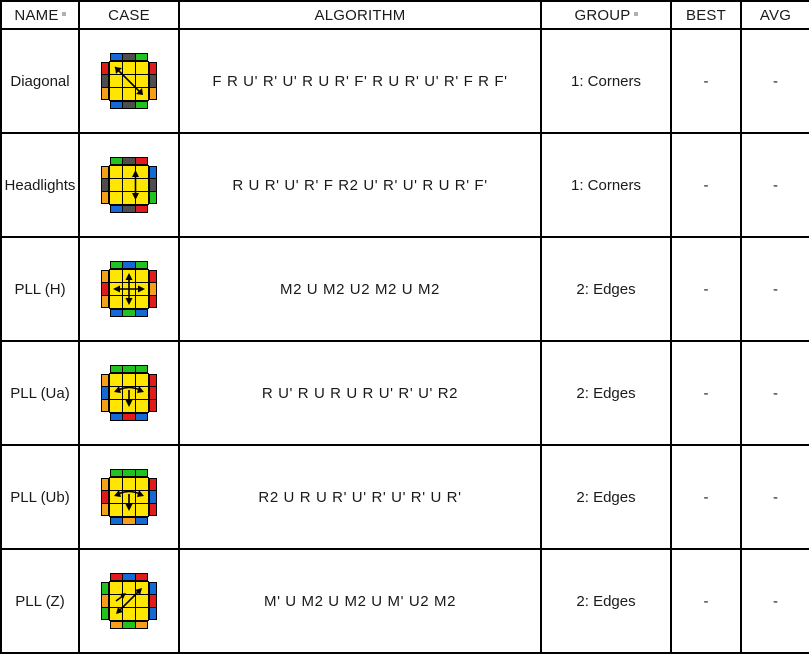 The height and width of the screenshot is (654, 809). What do you see at coordinates (360, 185) in the screenshot?
I see `cell-algorithm: R U R' U' R' F R2 U' R' U' R U R' F'` at bounding box center [360, 185].